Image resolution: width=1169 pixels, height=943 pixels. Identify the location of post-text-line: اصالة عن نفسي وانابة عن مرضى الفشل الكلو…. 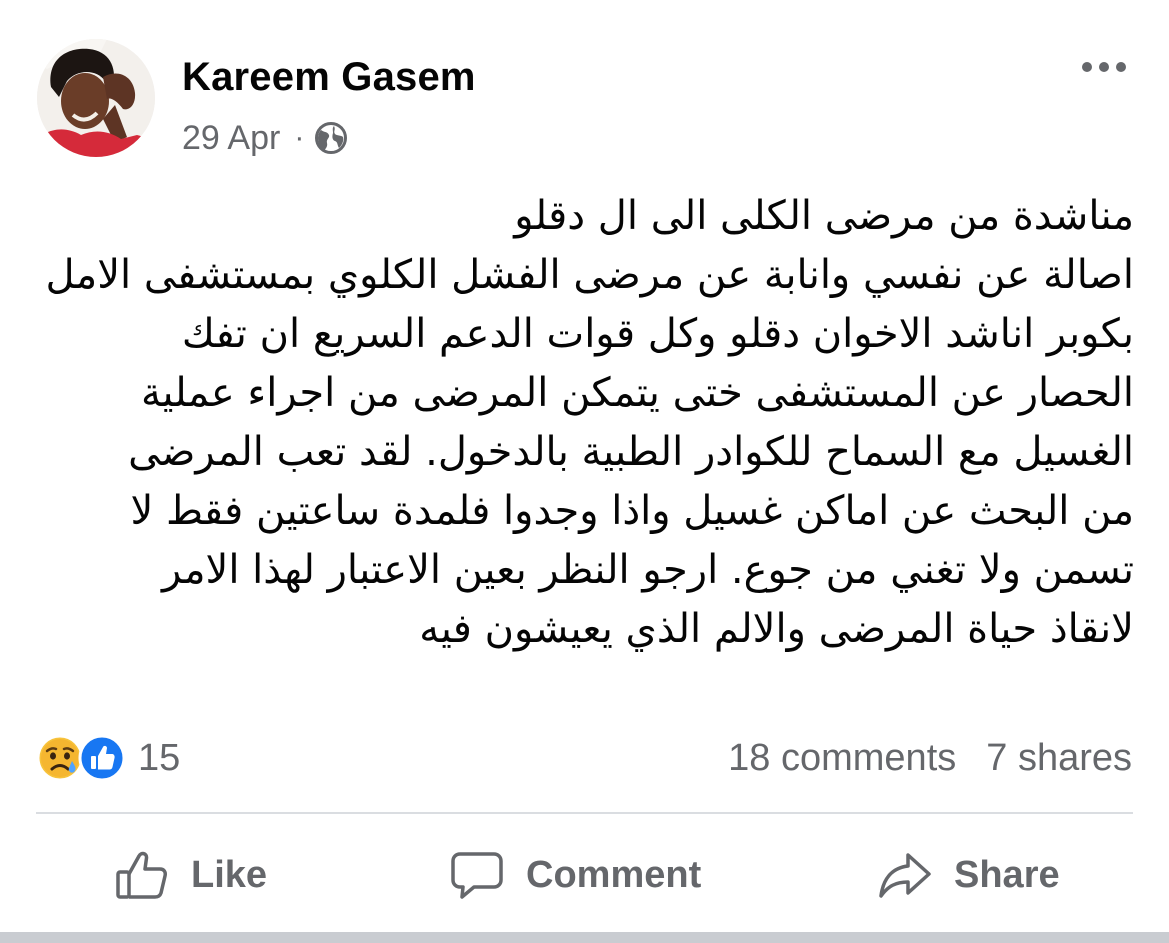
(589, 275).